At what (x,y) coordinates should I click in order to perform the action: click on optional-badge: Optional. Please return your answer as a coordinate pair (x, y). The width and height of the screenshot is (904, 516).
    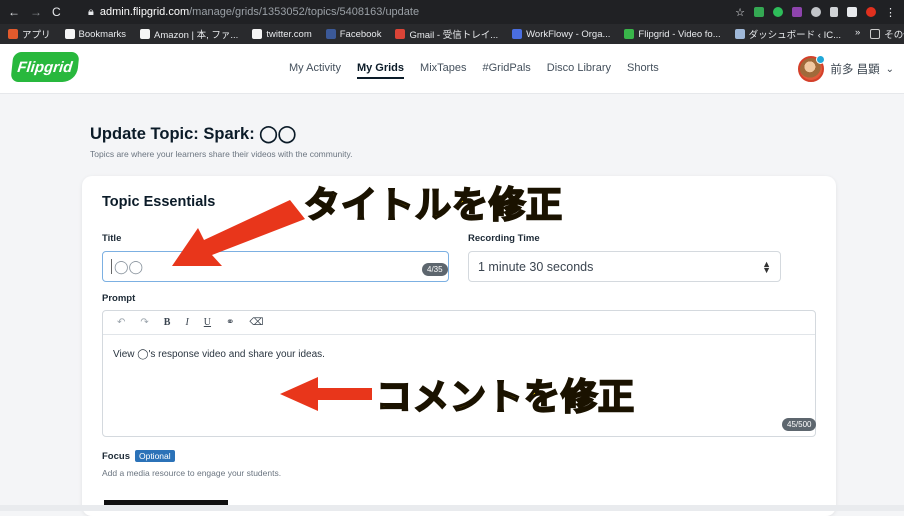
    Looking at the image, I should click on (154, 456).